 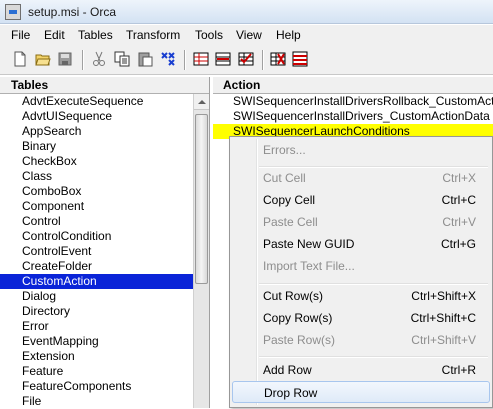 I want to click on table-list-item: AdvtExecuteSequence, so click(x=96, y=101).